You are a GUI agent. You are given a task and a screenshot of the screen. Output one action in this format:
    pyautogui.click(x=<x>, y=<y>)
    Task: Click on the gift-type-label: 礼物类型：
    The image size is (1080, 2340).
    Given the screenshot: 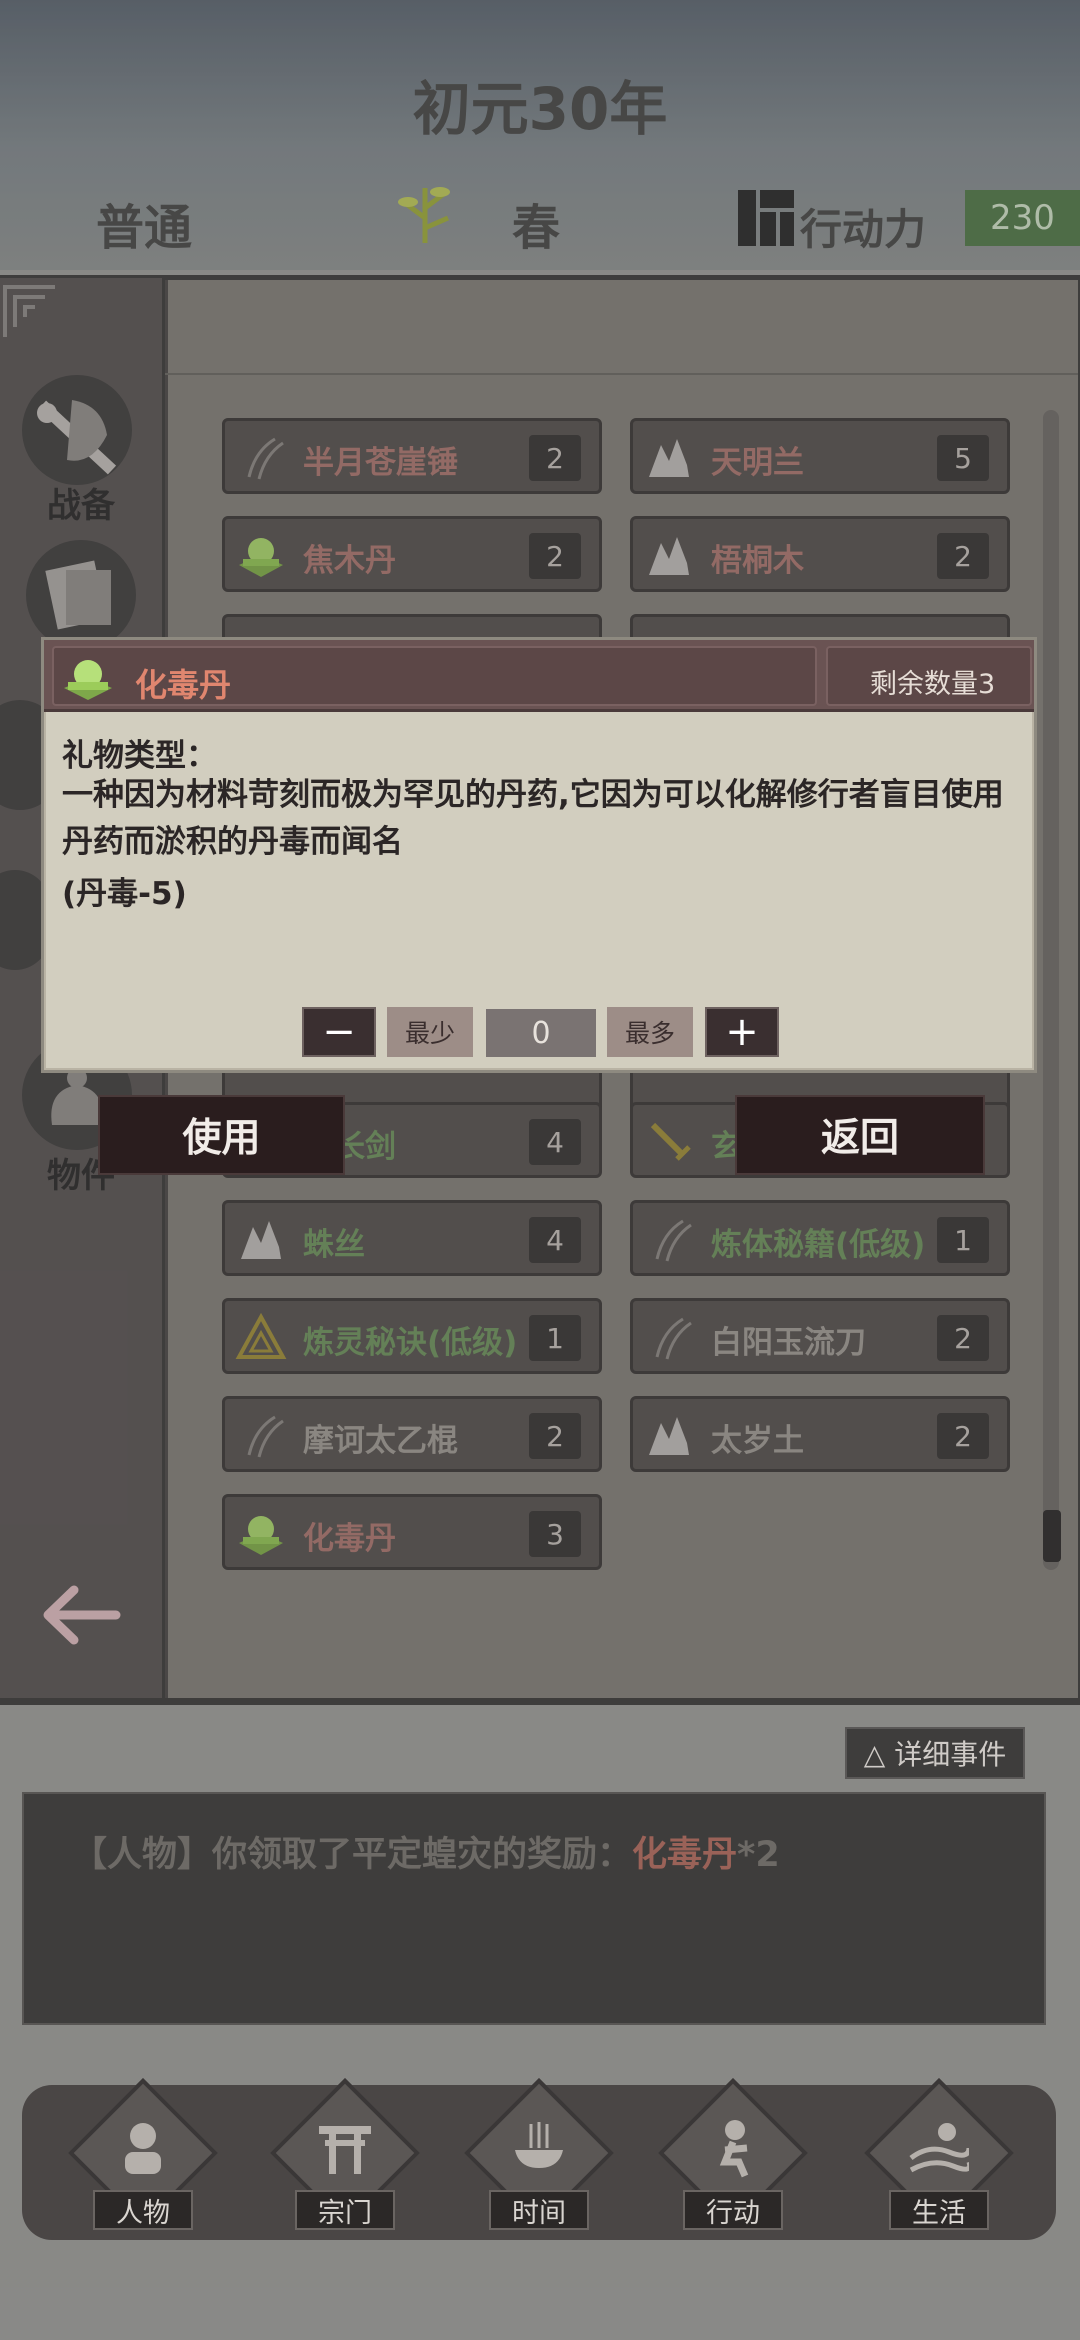 What is the action you would take?
    pyautogui.click(x=139, y=756)
    